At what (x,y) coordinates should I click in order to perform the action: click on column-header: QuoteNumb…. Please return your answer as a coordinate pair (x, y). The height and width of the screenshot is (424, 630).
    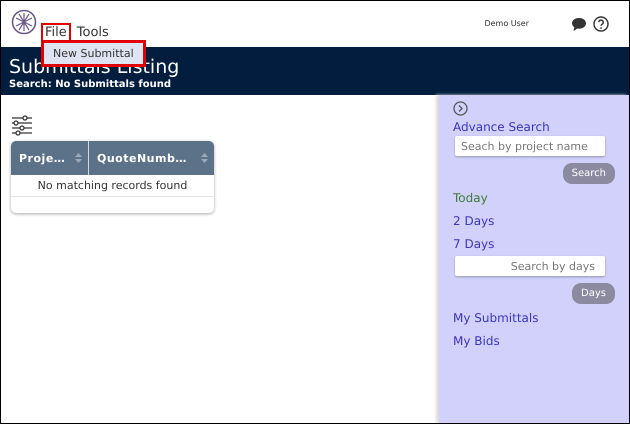
    Looking at the image, I should click on (151, 158).